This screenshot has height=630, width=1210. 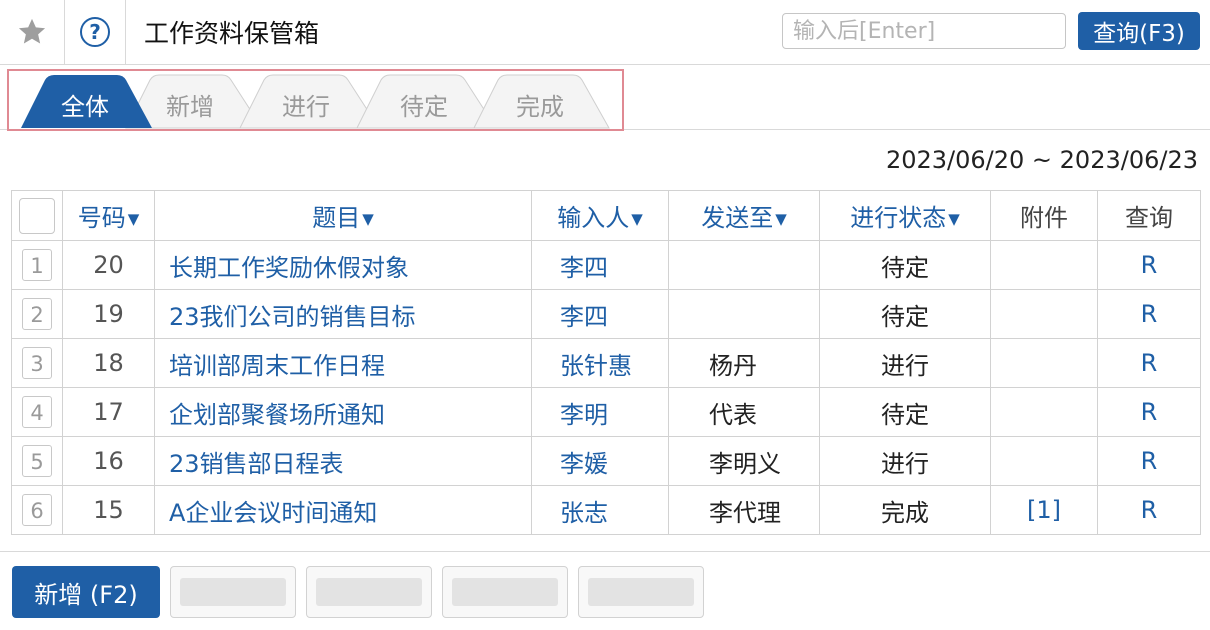 I want to click on page-title: 工作资料保管箱, so click(x=232, y=33).